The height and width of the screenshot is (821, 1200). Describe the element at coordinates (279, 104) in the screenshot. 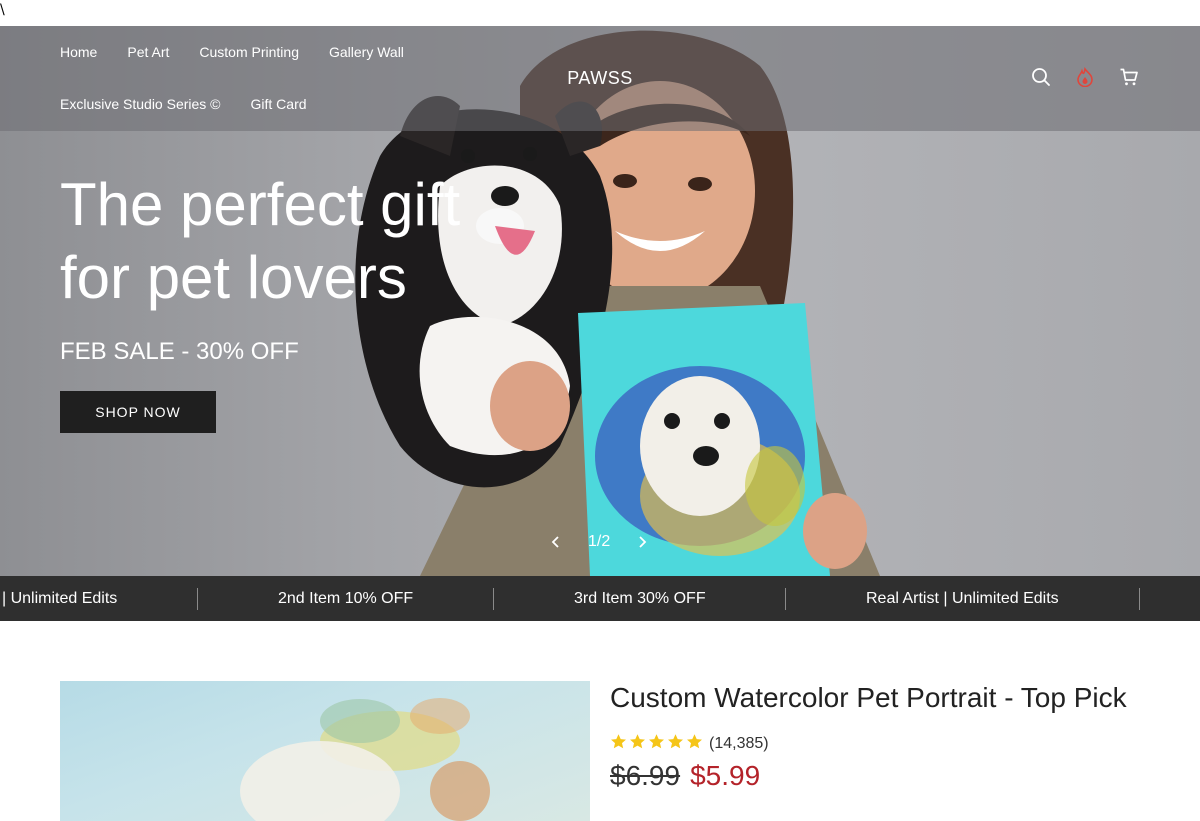

I see `nav-item-gift-card: Gift Card` at that location.